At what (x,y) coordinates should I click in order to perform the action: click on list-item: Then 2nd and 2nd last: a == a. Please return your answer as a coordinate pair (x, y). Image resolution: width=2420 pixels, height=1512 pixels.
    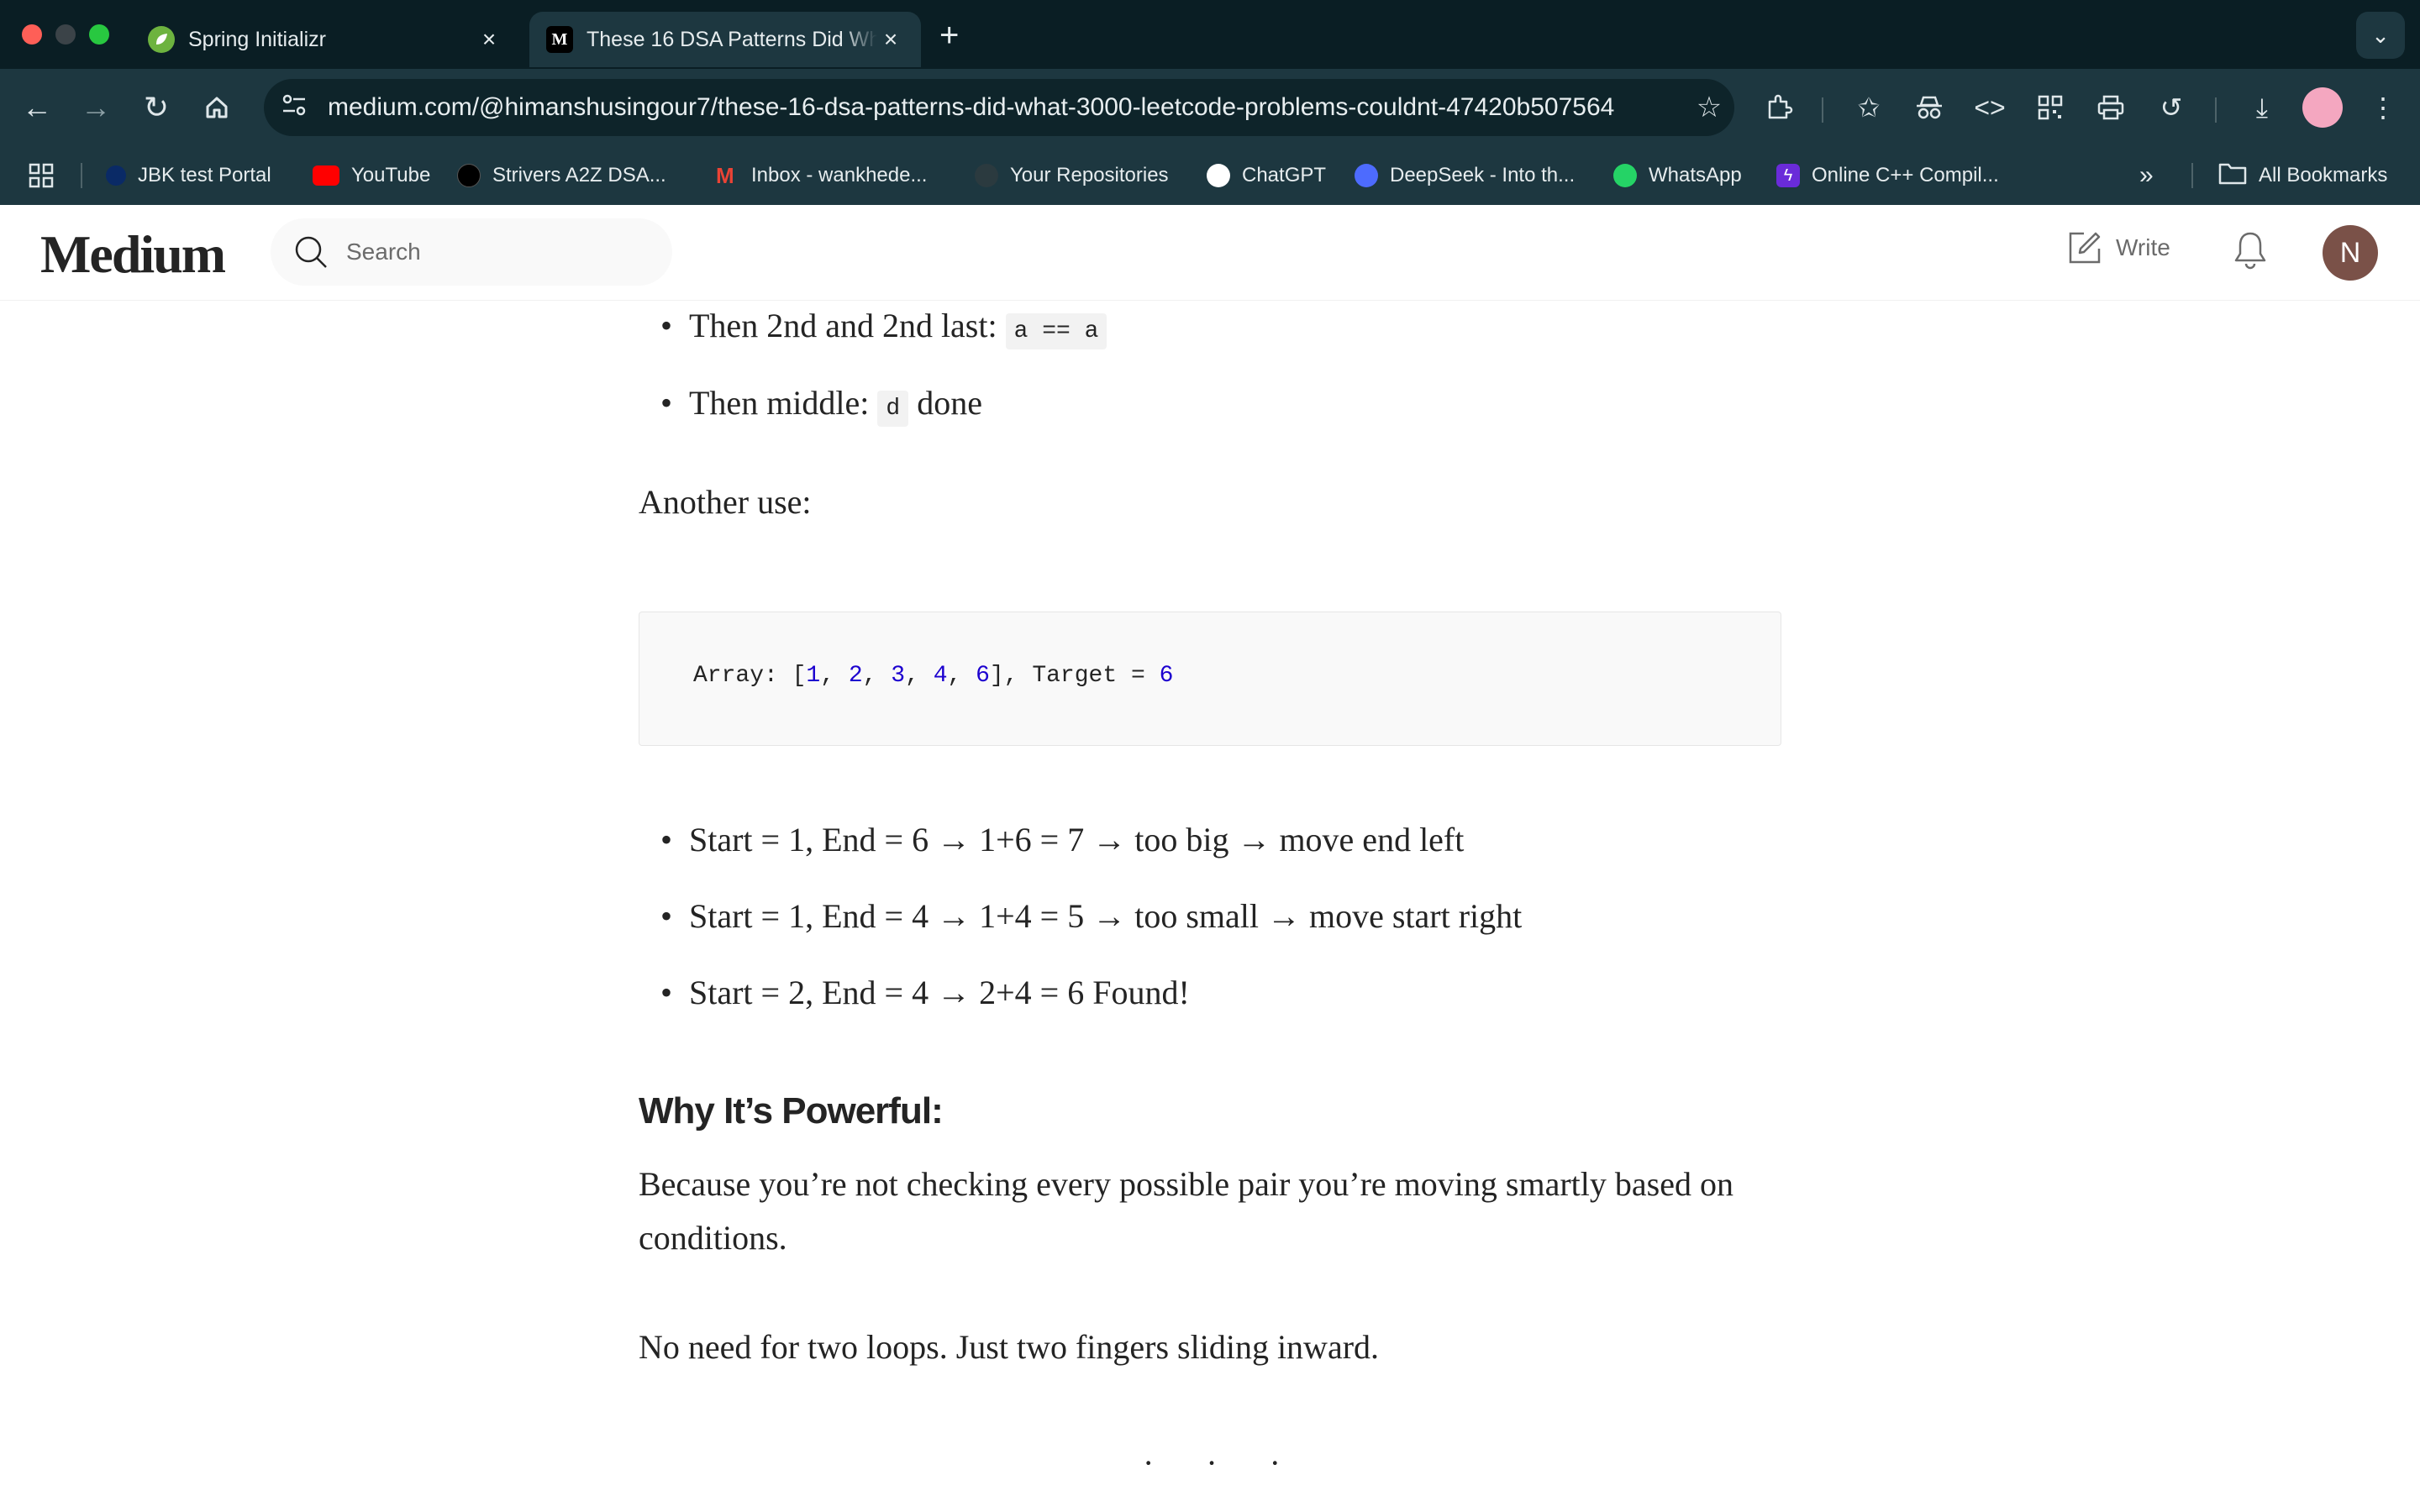
    Looking at the image, I should click on (873, 339).